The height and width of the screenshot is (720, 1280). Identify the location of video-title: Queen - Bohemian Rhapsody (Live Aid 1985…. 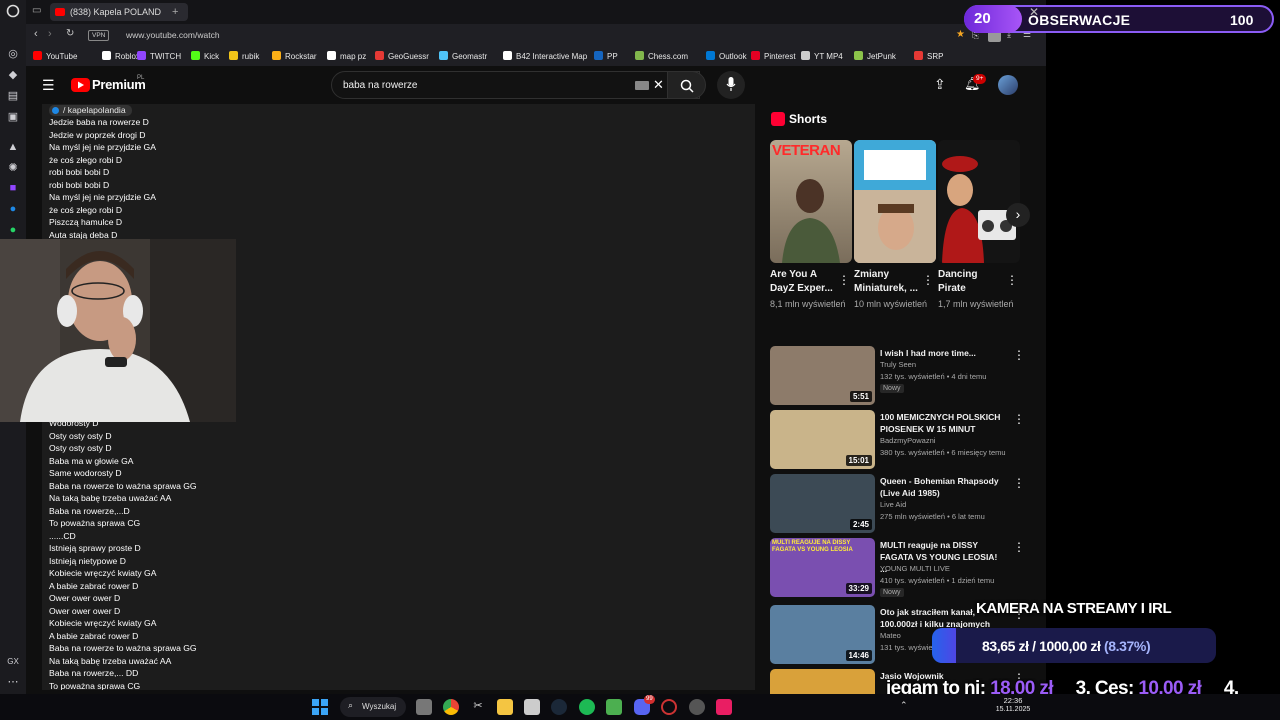
(942, 487).